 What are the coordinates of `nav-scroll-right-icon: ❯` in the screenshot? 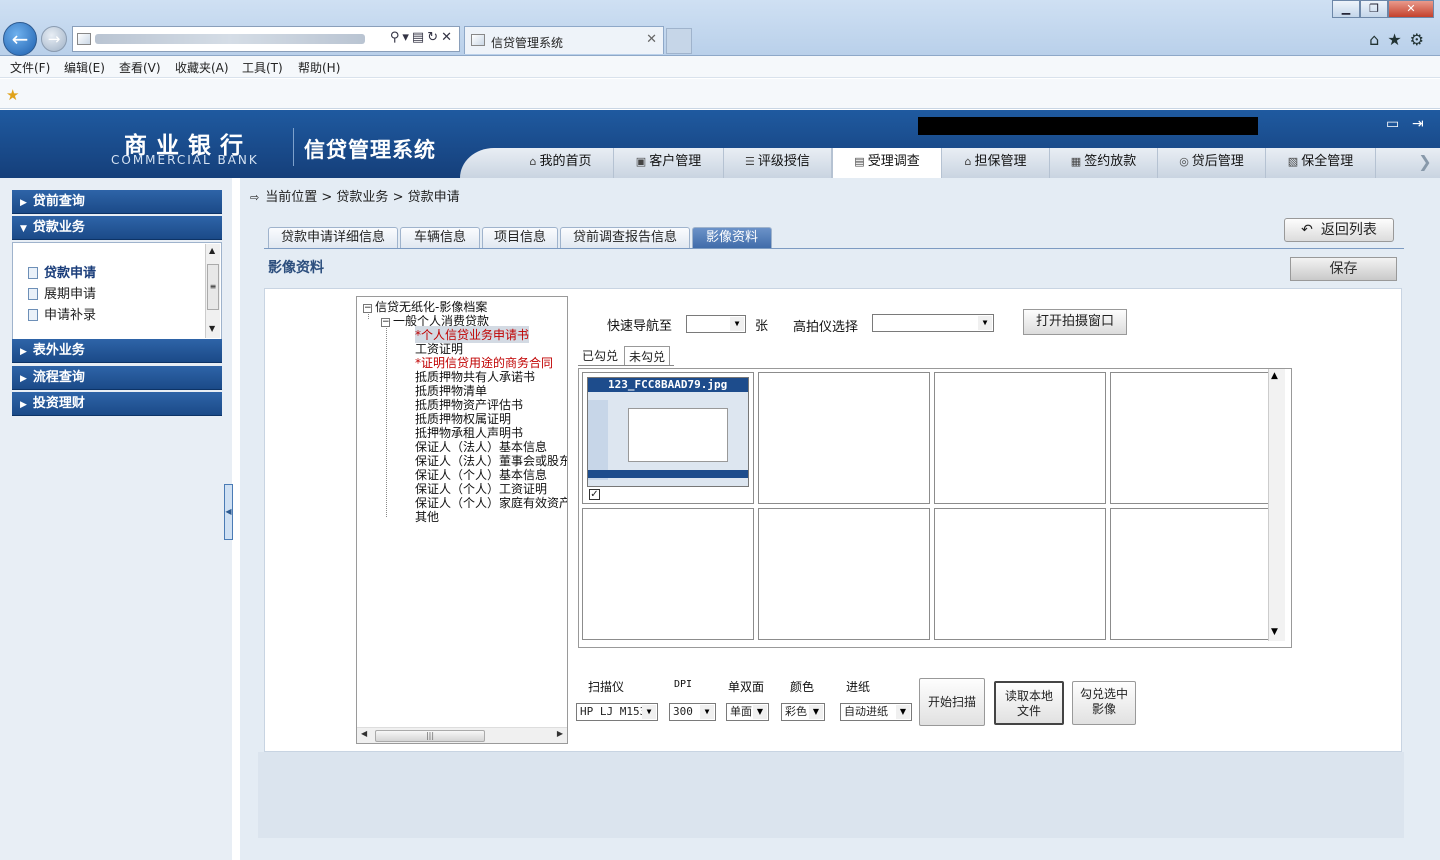 It's located at (1425, 163).